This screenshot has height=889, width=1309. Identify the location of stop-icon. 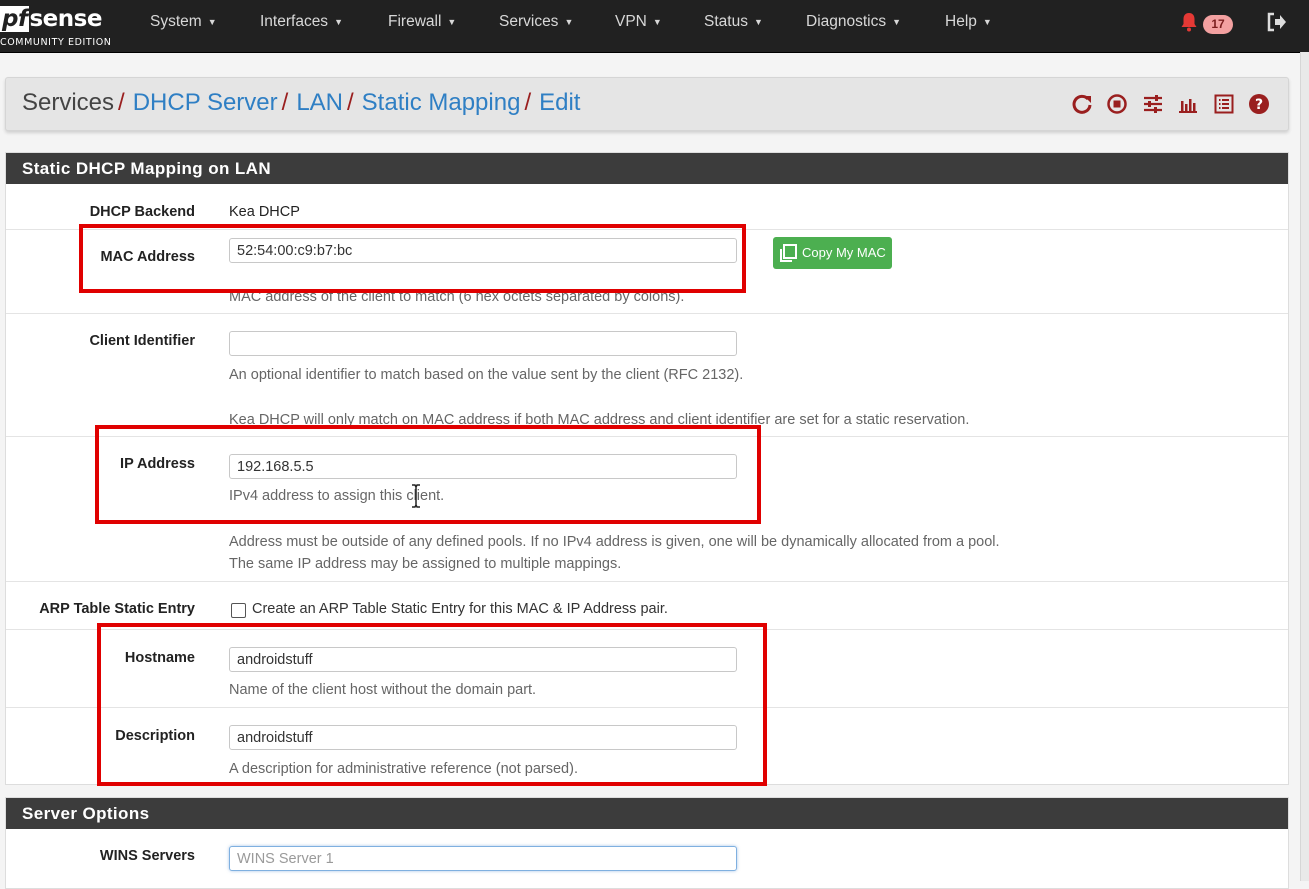
(1117, 104).